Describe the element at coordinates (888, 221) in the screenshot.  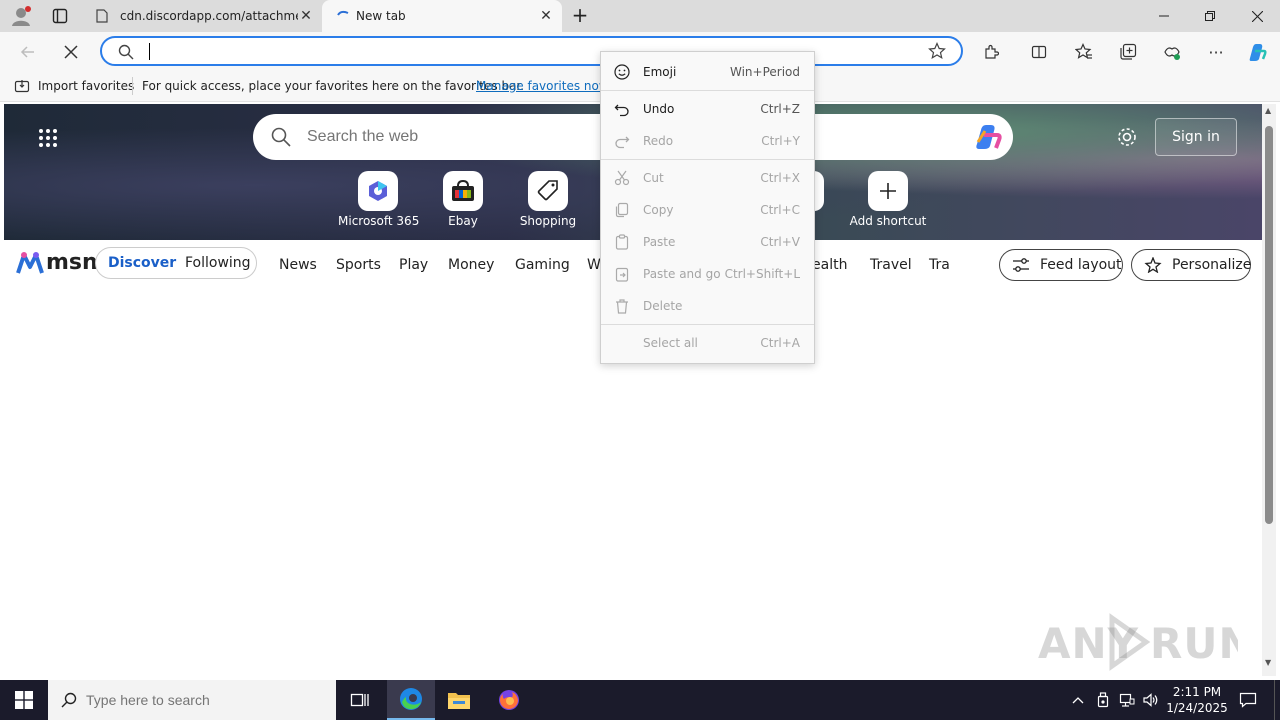
I see `shortcut-label: Add shortcut` at that location.